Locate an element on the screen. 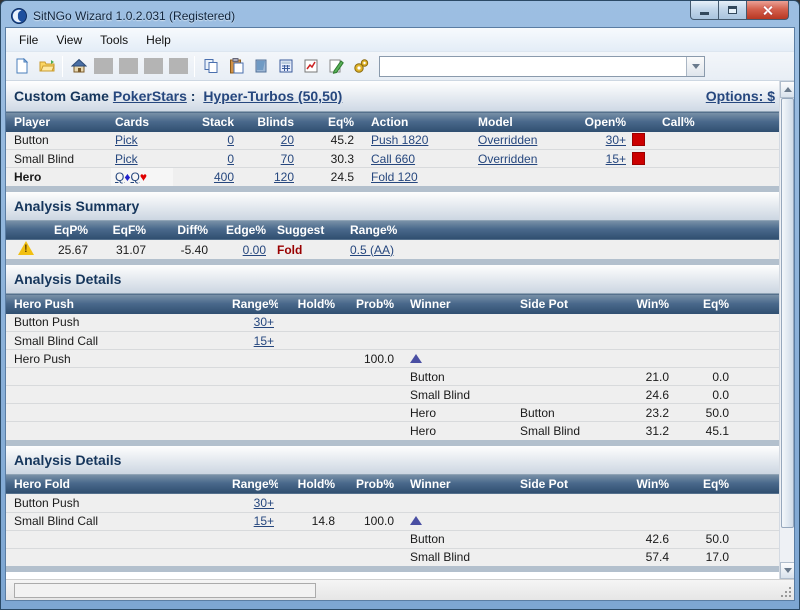 The width and height of the screenshot is (800, 610). open-folder-icon is located at coordinates (47, 66).